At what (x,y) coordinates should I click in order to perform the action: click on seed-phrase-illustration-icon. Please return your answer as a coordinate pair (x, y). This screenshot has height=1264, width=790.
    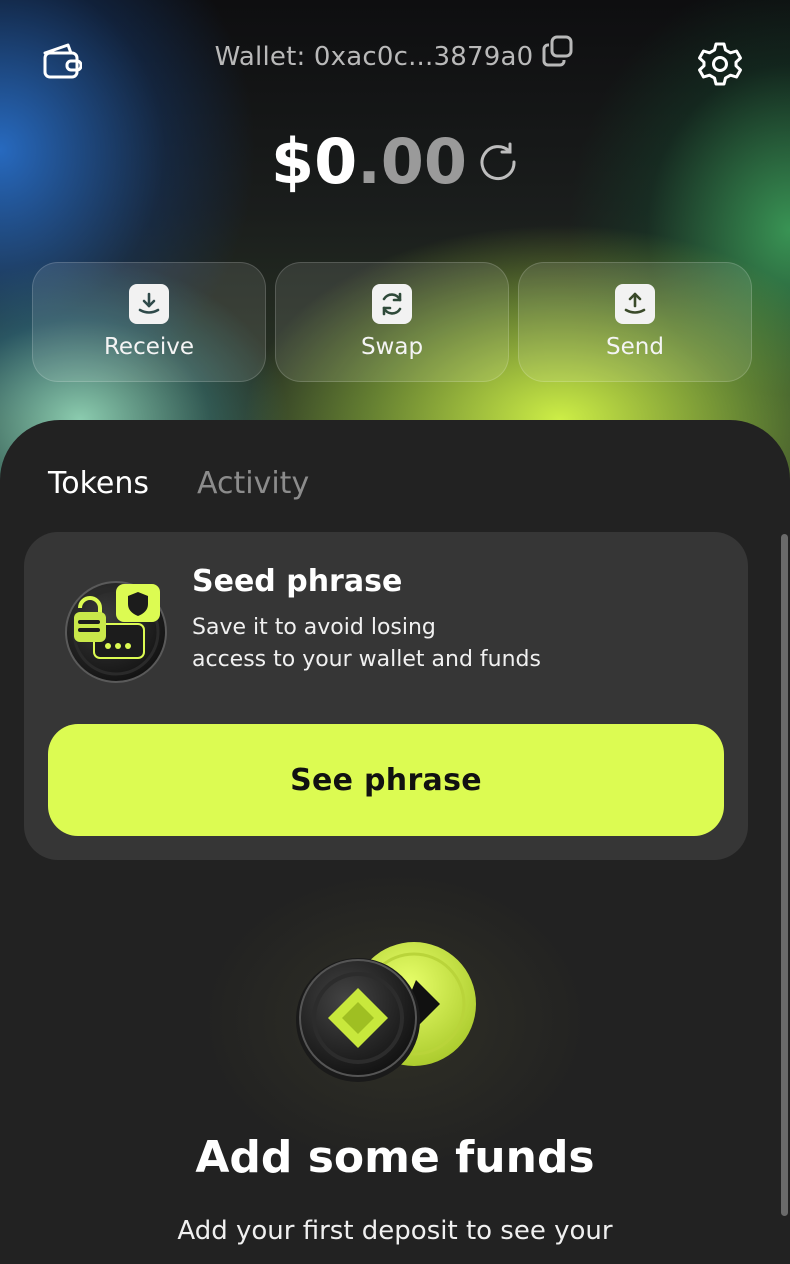
    Looking at the image, I should click on (116, 630).